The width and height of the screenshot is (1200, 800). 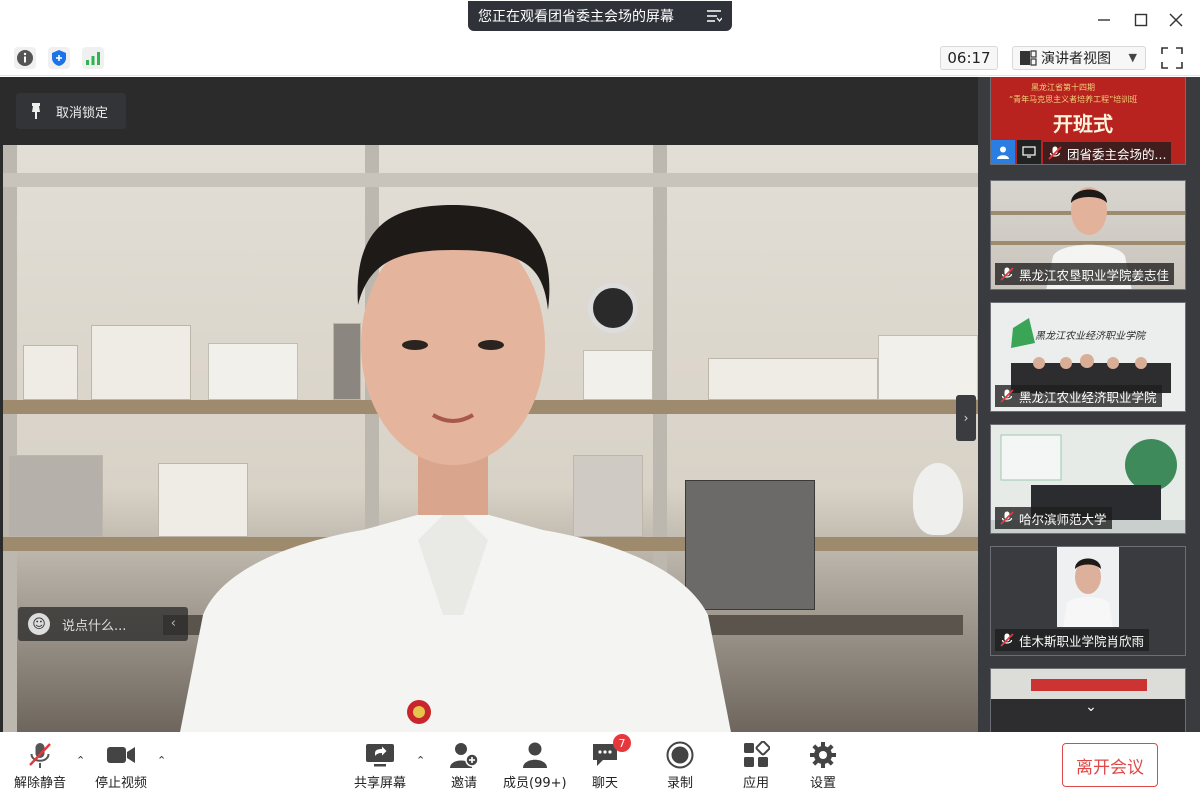 I want to click on banner-sub-text: “青年马克思主义者培养工程”培训班, so click(x=1073, y=99).